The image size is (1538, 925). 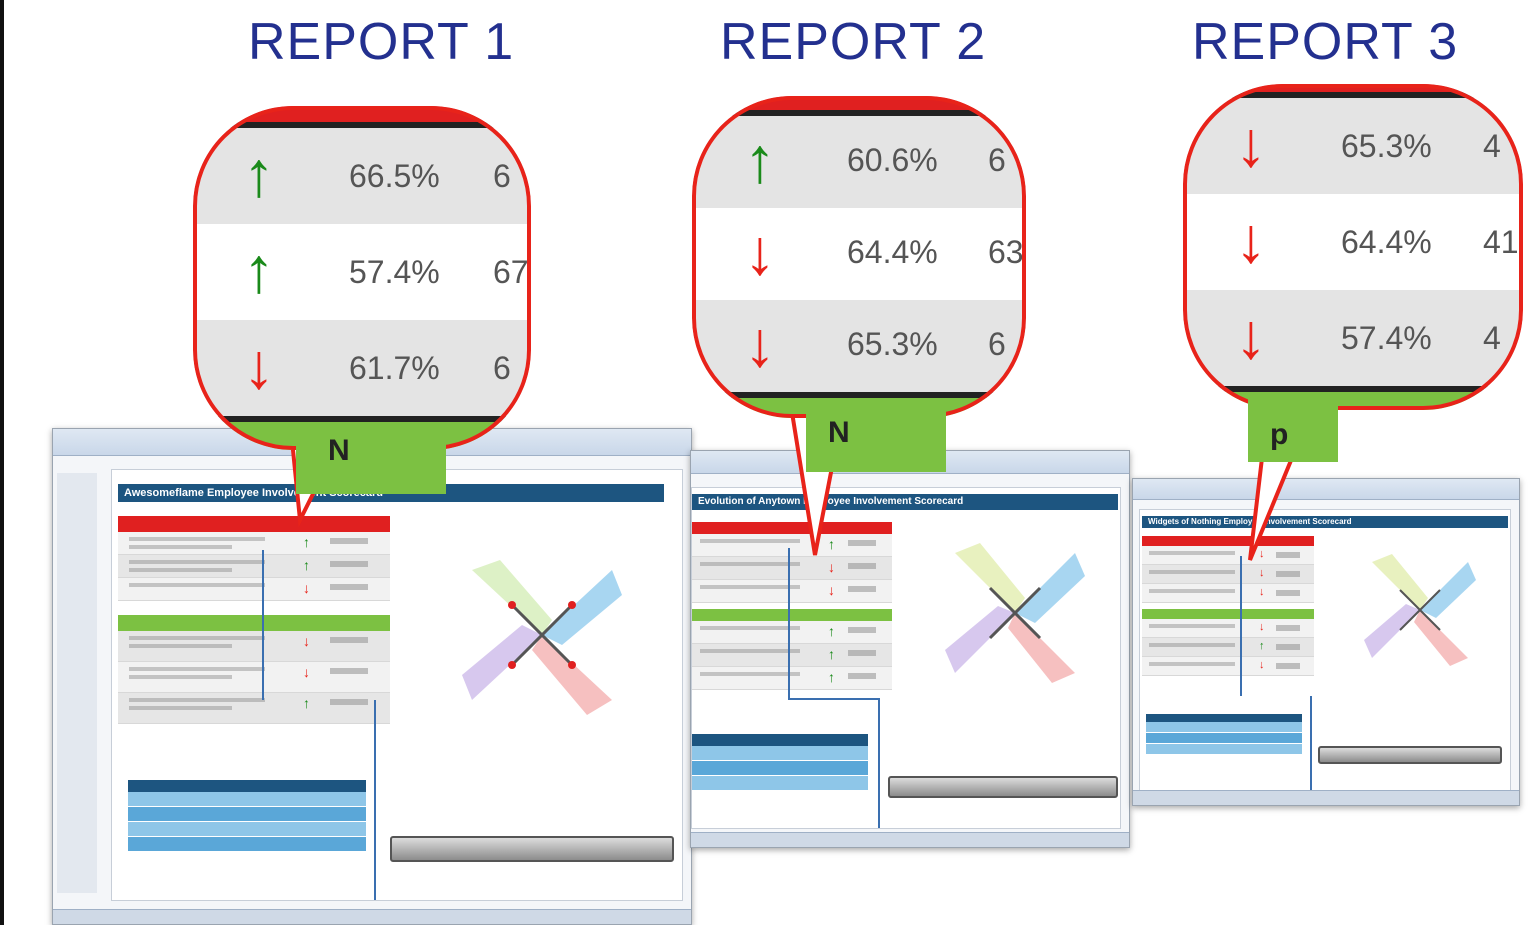 What do you see at coordinates (859, 257) in the screenshot?
I see `zoom-callout-2: ↑ 60.6% 6 ↓ 64.4% 63 ↓ 65.3% 6` at bounding box center [859, 257].